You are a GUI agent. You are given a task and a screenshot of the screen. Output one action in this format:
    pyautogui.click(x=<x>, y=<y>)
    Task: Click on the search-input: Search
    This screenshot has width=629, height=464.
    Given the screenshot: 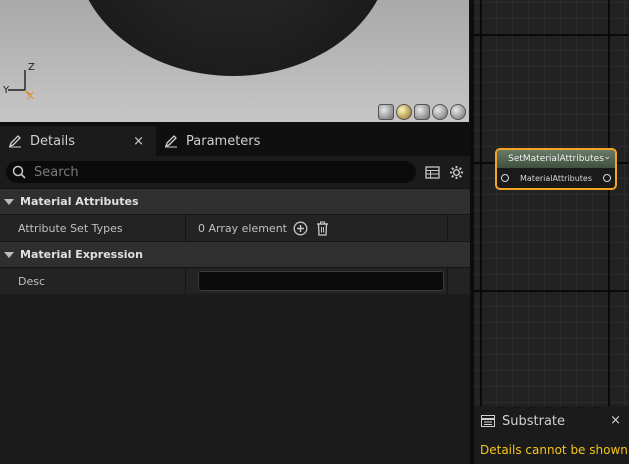 What is the action you would take?
    pyautogui.click(x=211, y=172)
    